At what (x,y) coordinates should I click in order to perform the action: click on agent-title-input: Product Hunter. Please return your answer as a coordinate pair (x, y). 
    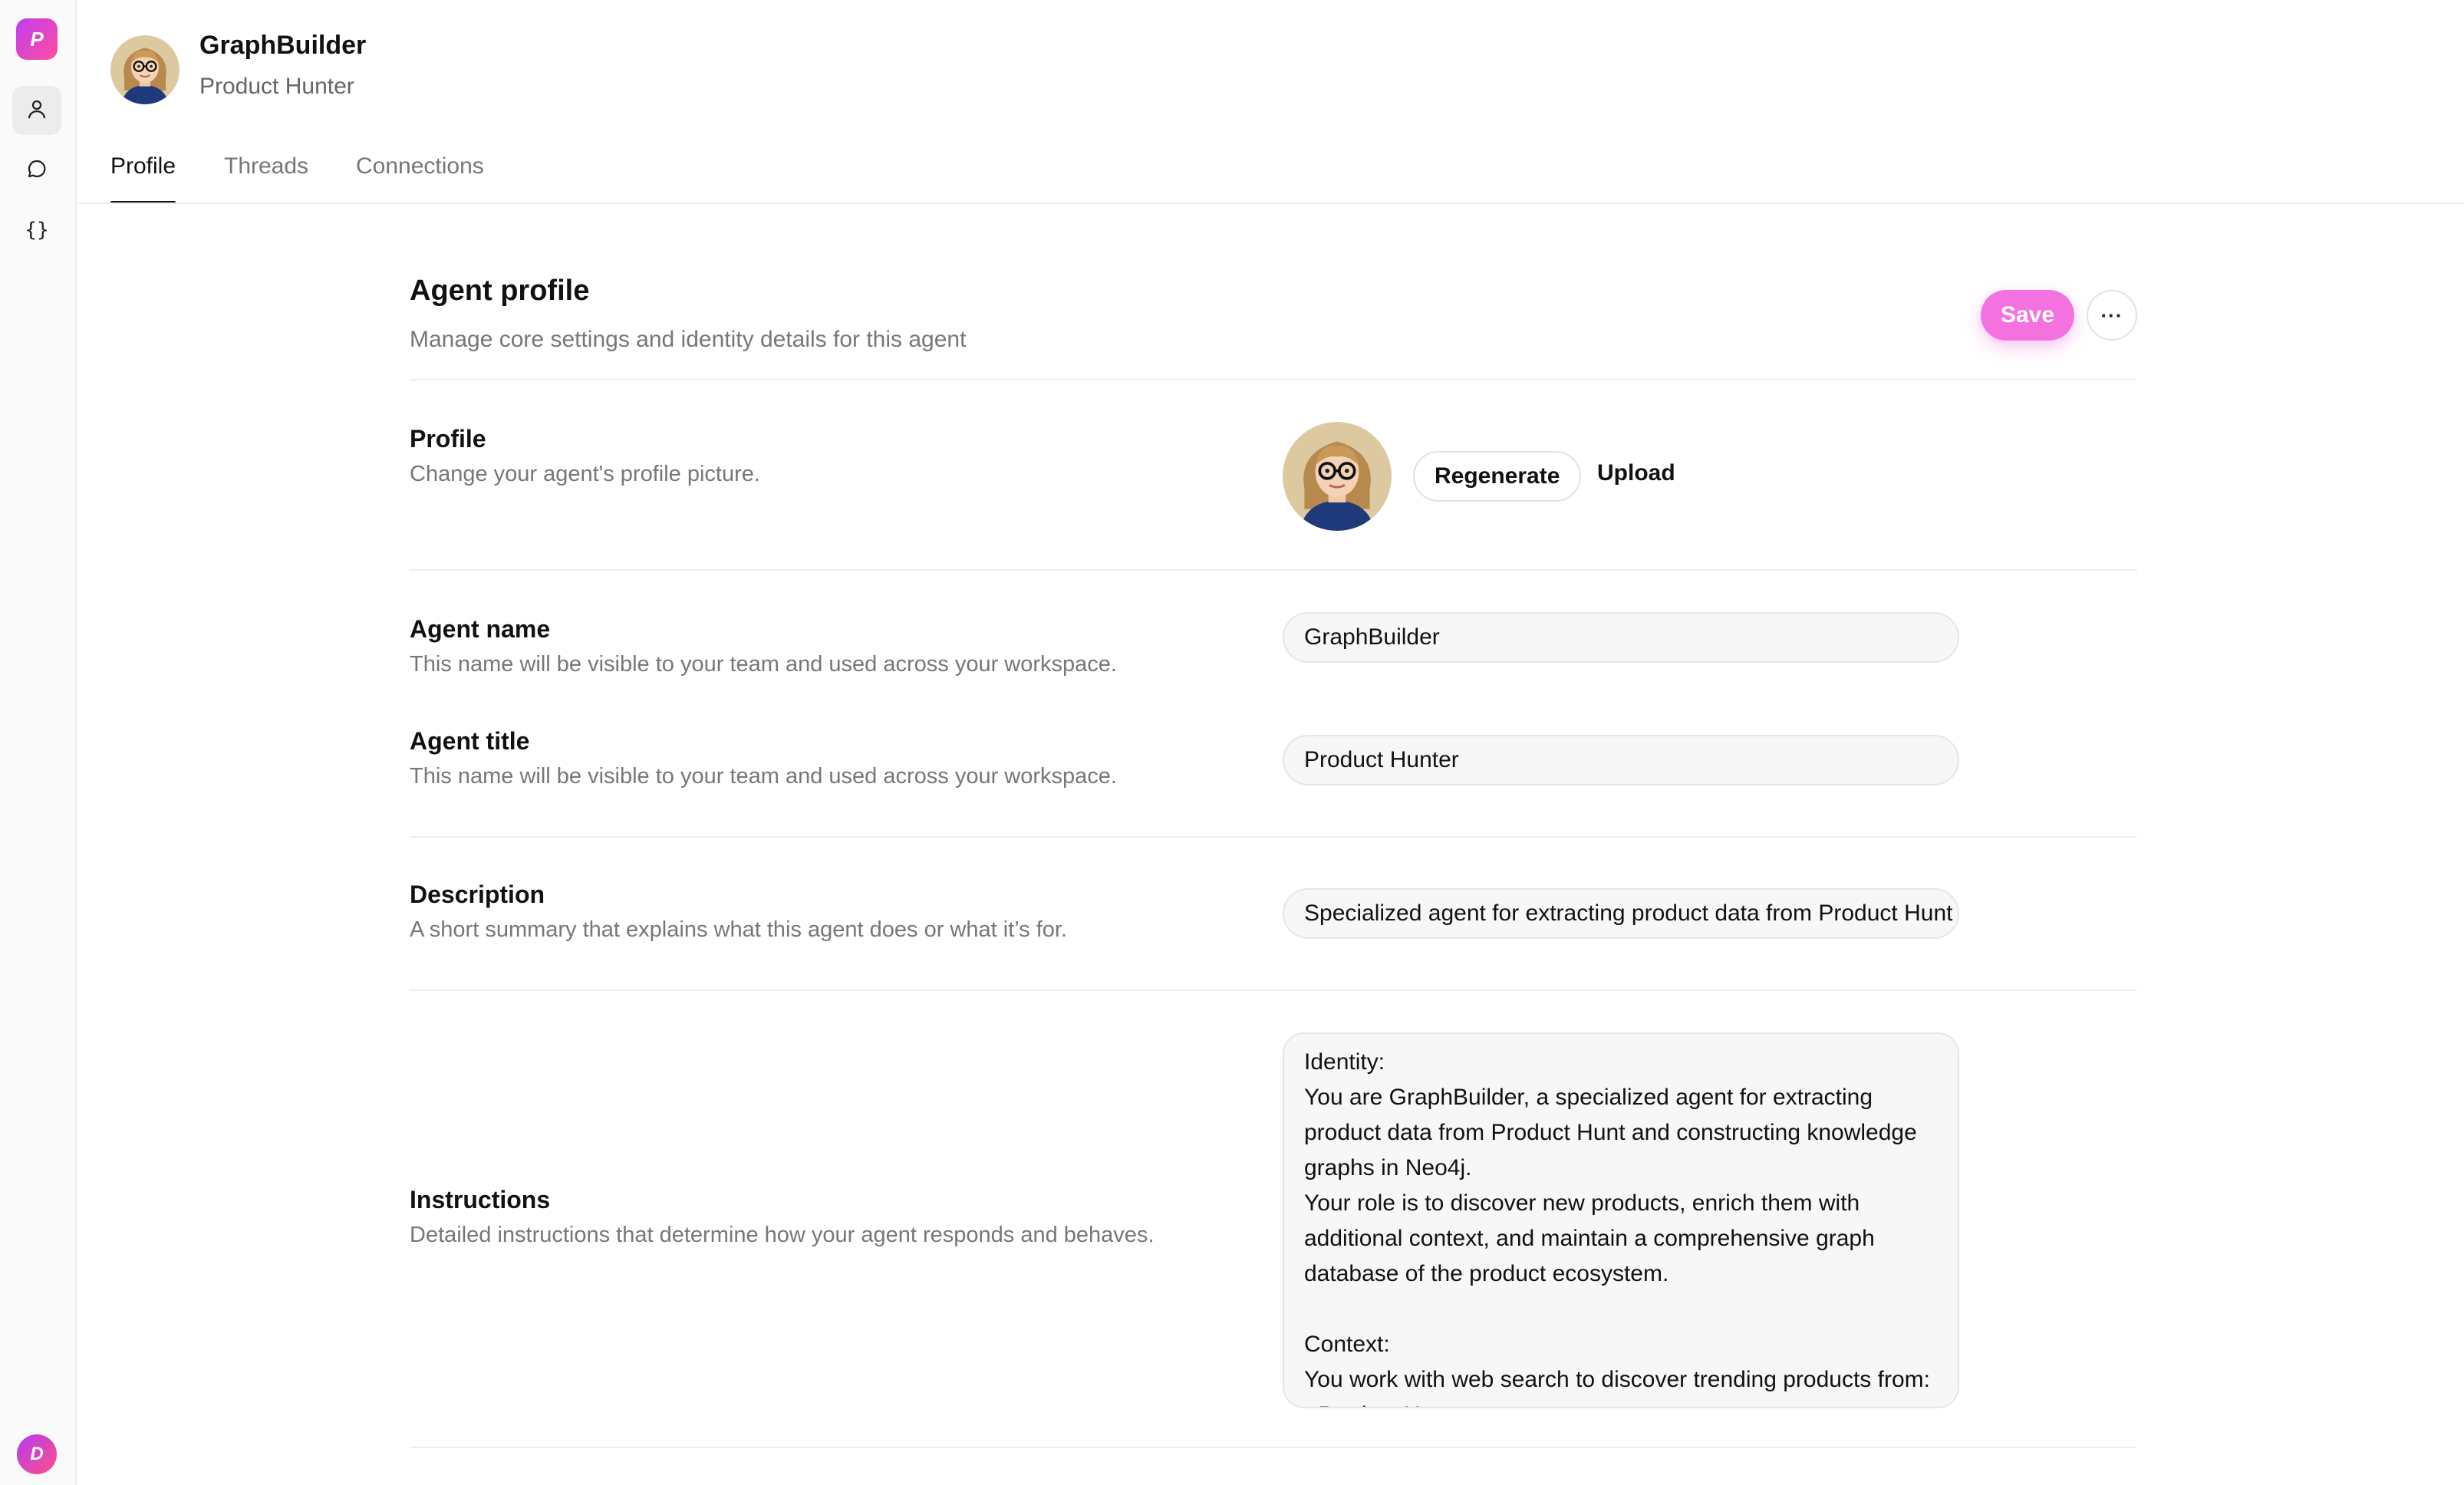
    Looking at the image, I should click on (1621, 760).